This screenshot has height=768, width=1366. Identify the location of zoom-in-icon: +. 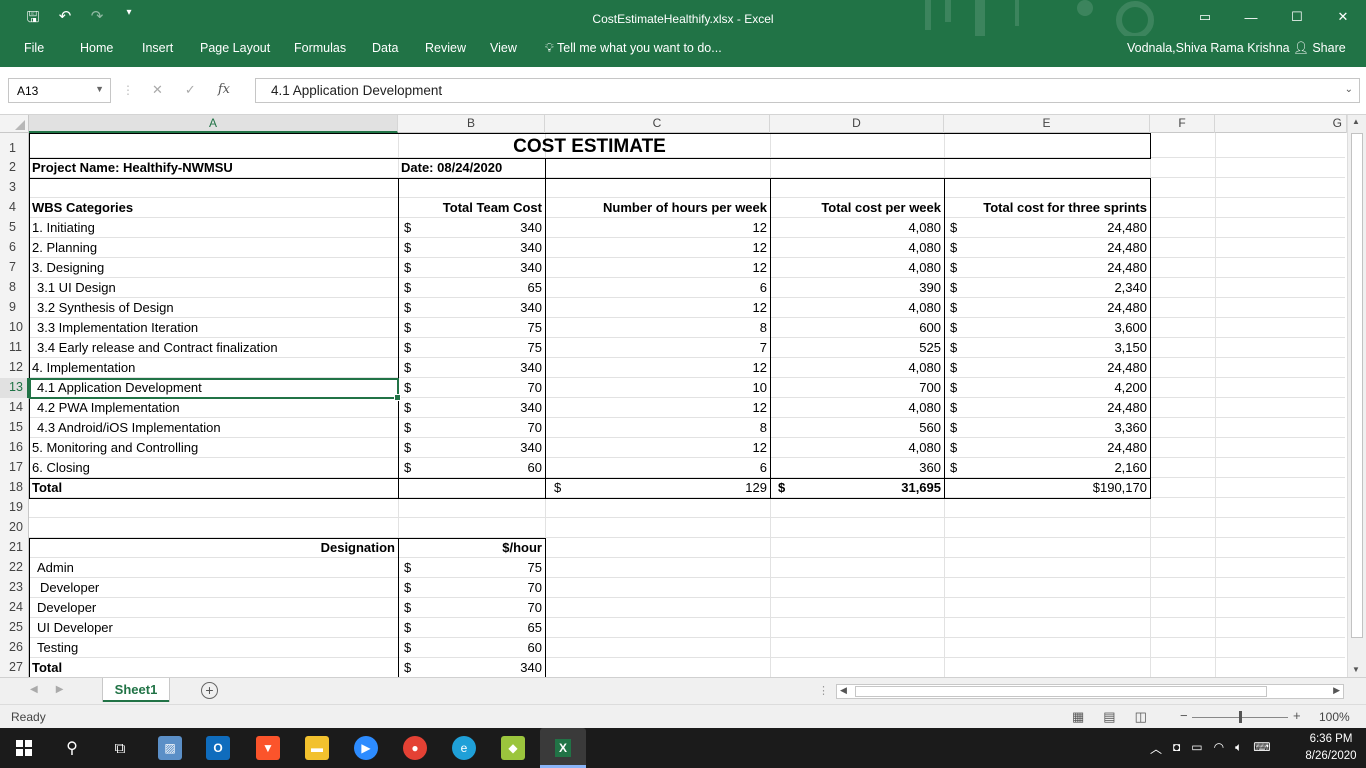
(1297, 715).